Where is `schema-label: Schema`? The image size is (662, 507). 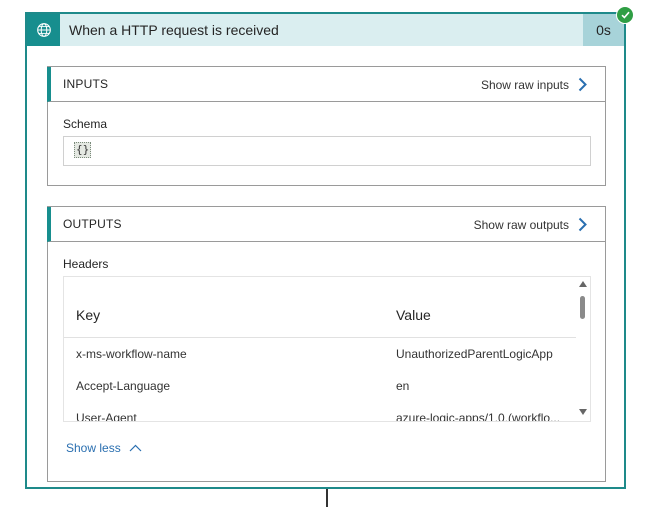
schema-label: Schema is located at coordinates (85, 124).